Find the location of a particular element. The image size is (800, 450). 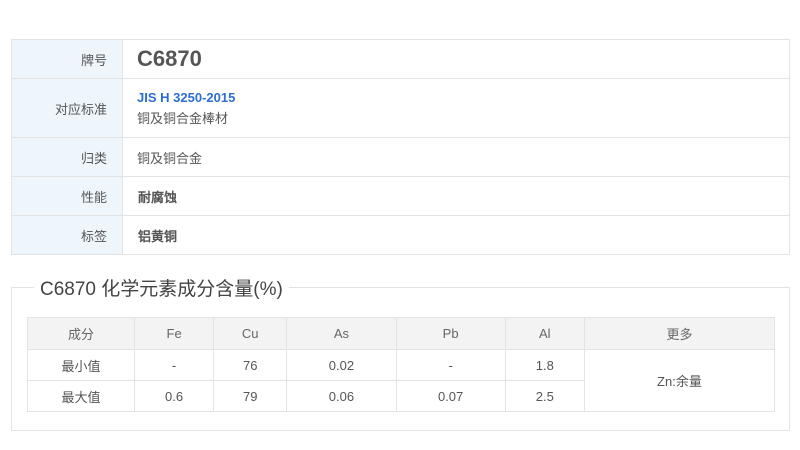

table-row: 最小值 - 76 0.02 - 1.8 Zn:余量 is located at coordinates (401, 380).